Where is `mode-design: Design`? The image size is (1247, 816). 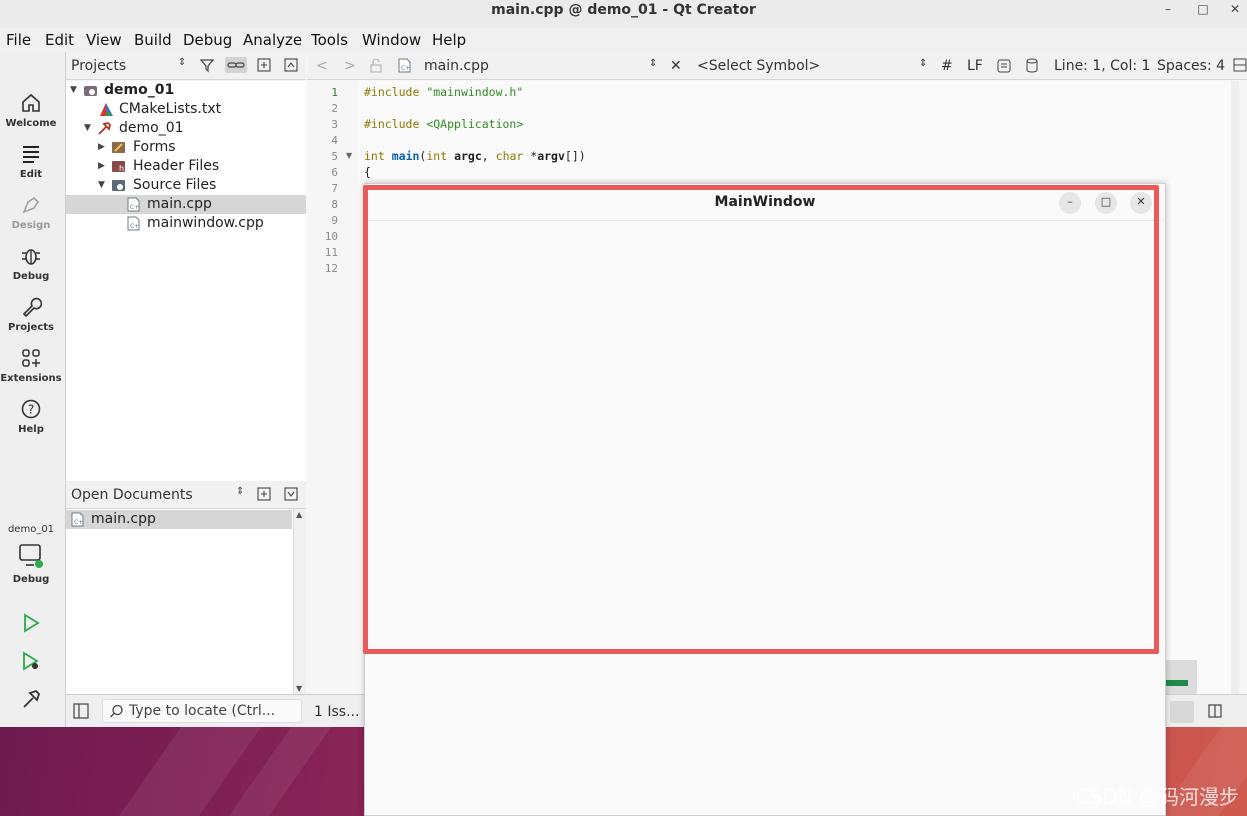
mode-design: Design is located at coordinates (31, 212).